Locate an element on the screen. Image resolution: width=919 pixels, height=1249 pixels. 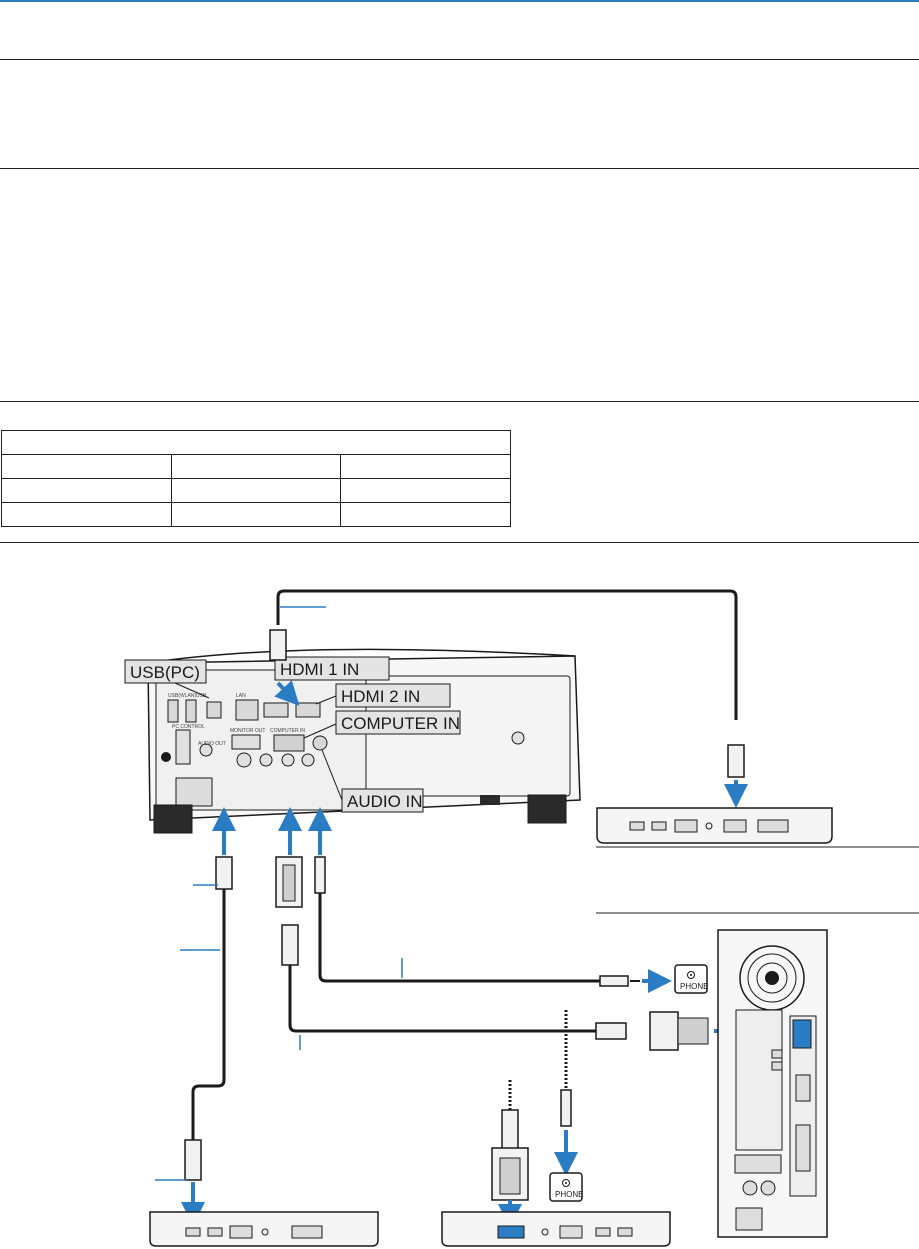
svg-text: PC CONTROL is located at coordinates (188, 727).